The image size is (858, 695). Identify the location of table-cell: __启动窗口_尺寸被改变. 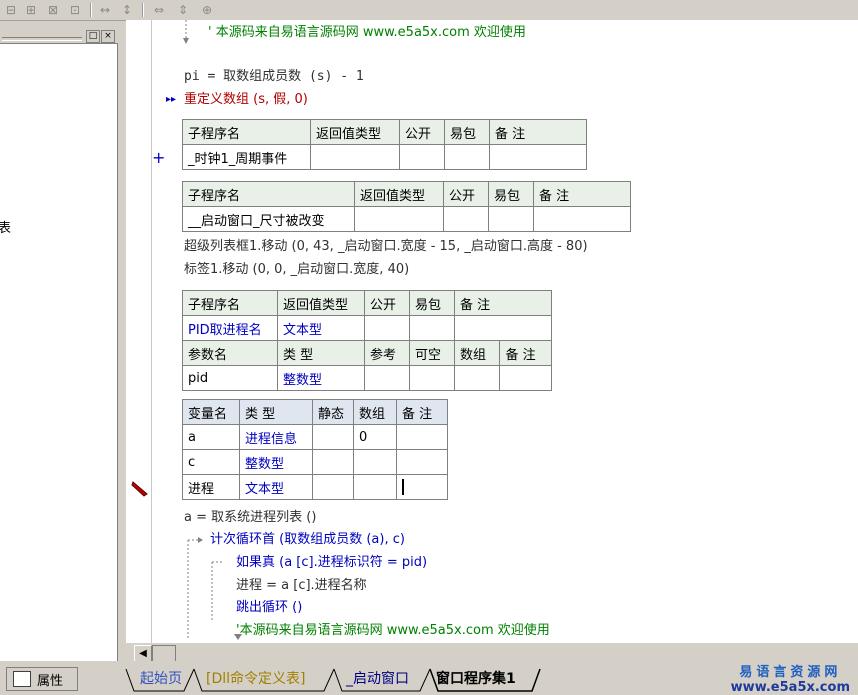
(268, 219).